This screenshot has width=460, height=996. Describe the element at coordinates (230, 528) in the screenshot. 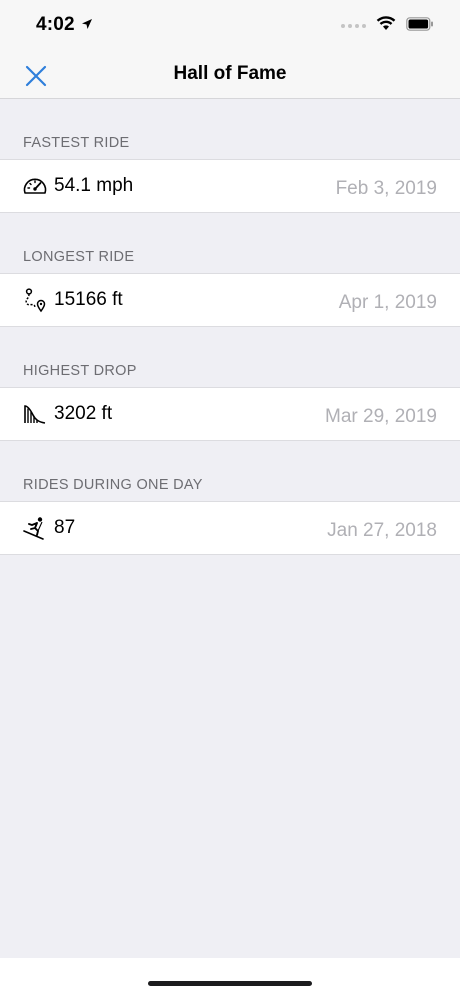

I see `record-row-rides-during-one-day: 87 Jan 27, 2018` at that location.